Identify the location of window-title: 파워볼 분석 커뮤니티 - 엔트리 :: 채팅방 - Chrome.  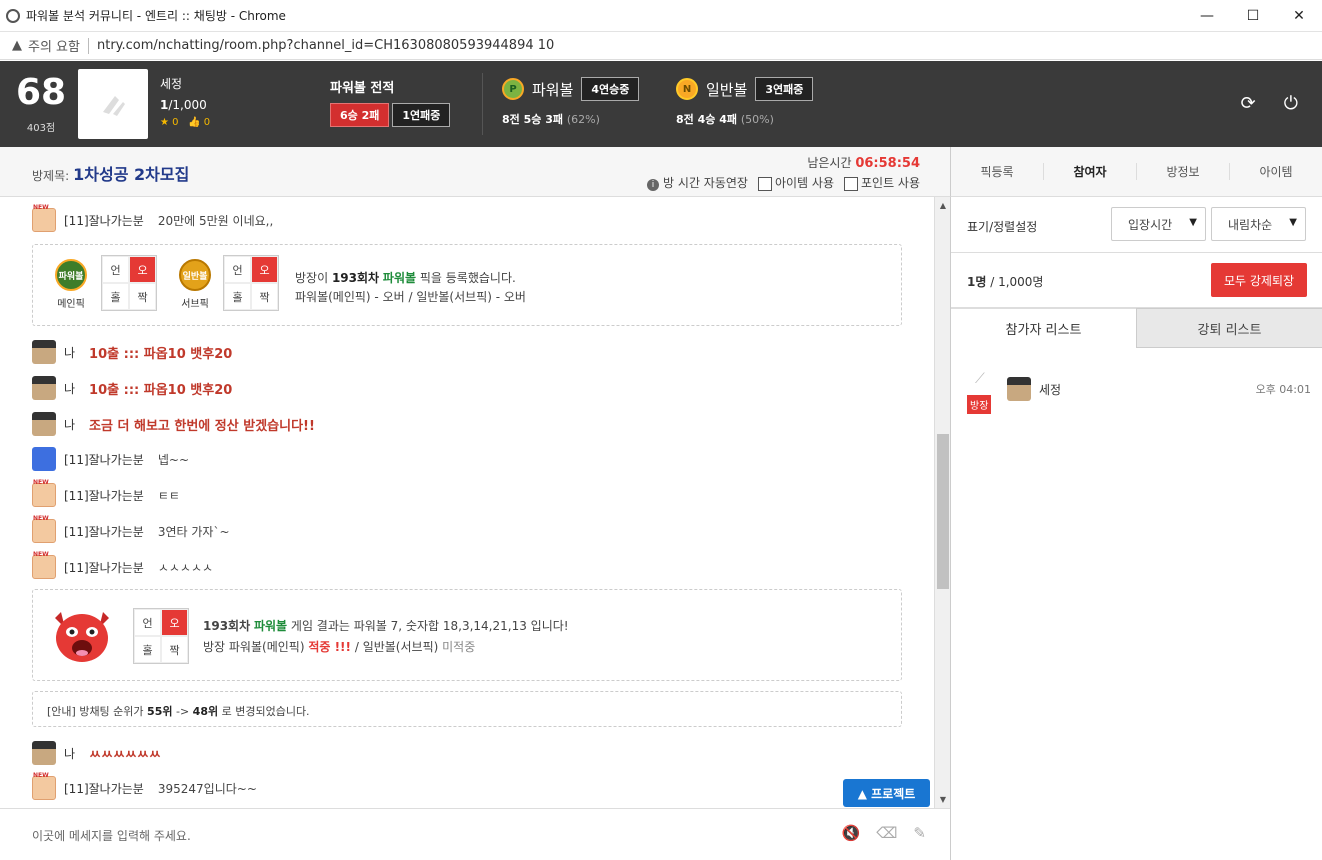
(156, 16).